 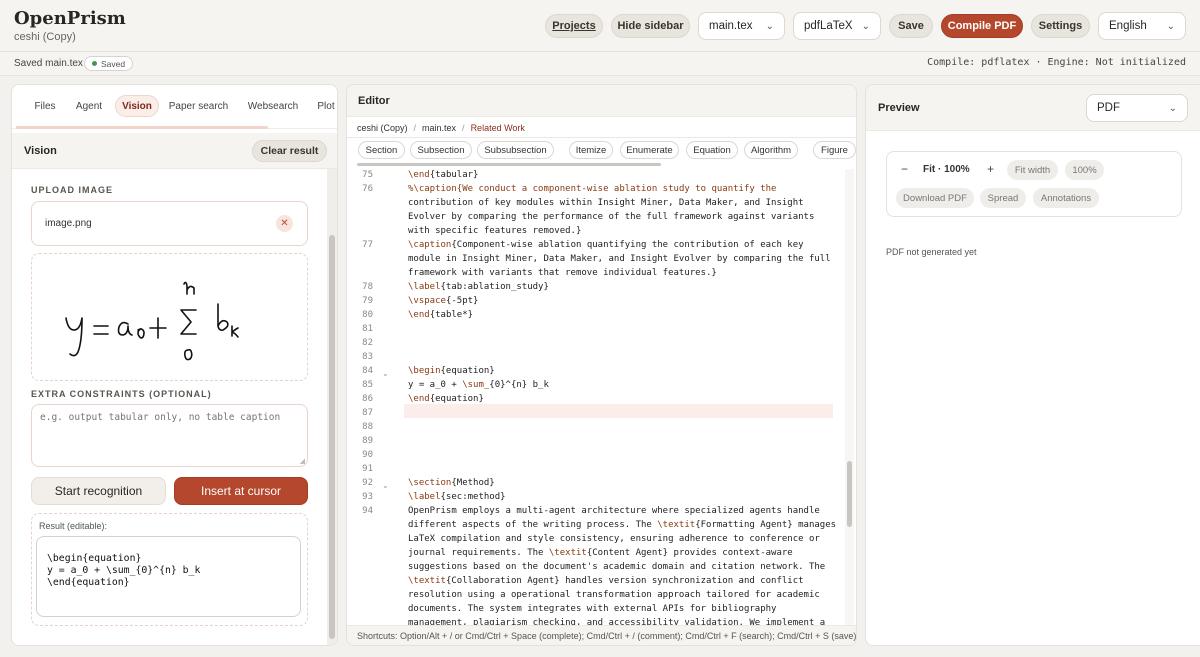 What do you see at coordinates (169, 223) in the screenshot?
I see `upload-file-field: image.png ✕` at bounding box center [169, 223].